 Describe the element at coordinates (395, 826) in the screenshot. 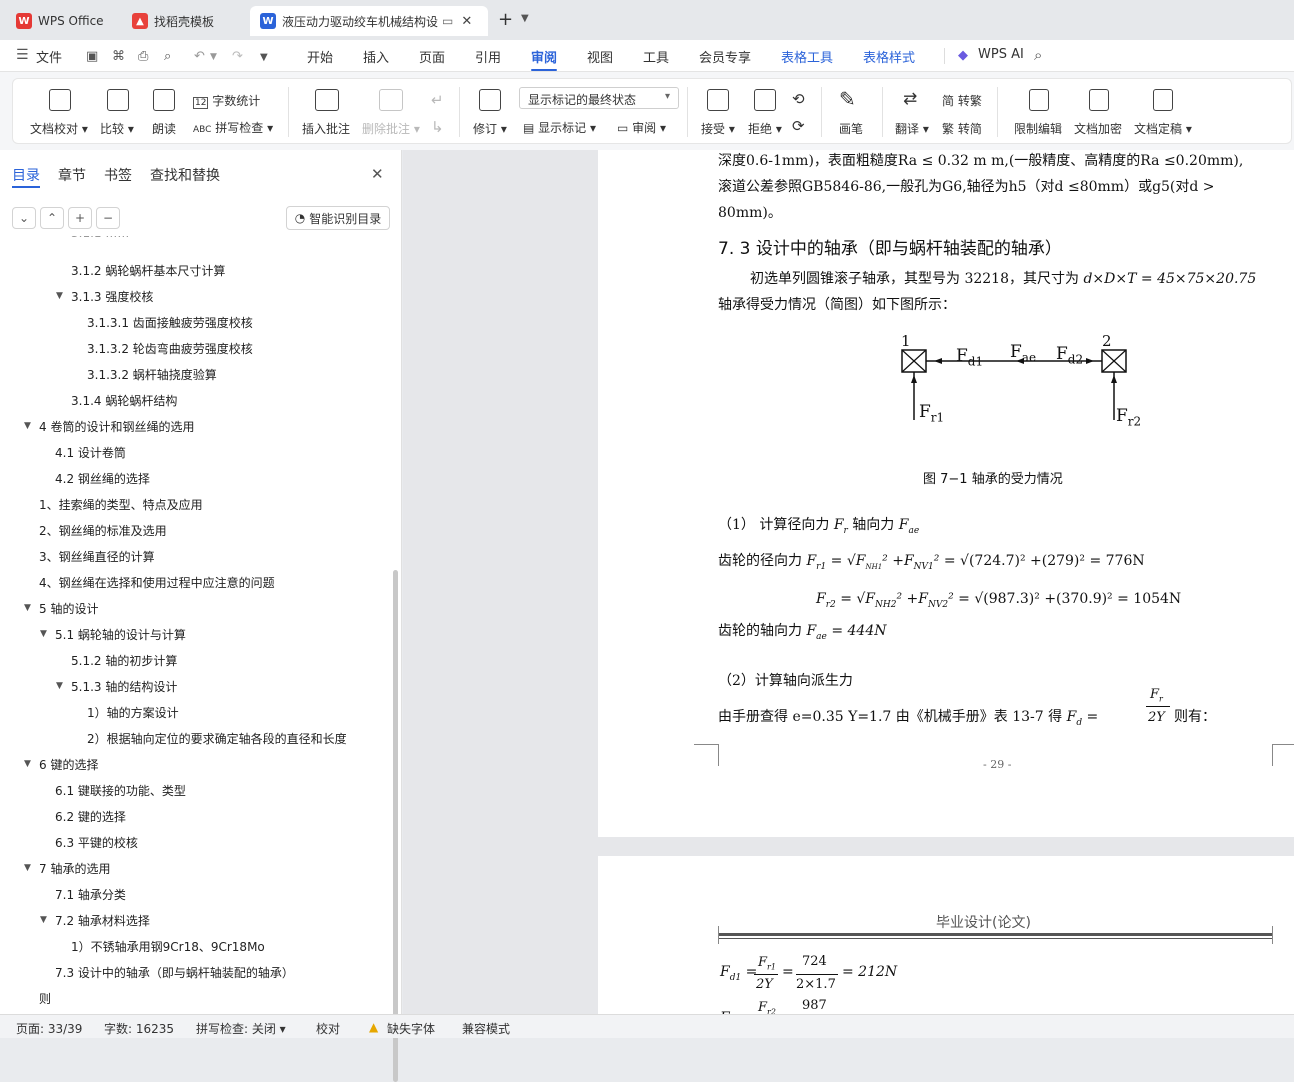

I see `toc-scrollbar` at that location.